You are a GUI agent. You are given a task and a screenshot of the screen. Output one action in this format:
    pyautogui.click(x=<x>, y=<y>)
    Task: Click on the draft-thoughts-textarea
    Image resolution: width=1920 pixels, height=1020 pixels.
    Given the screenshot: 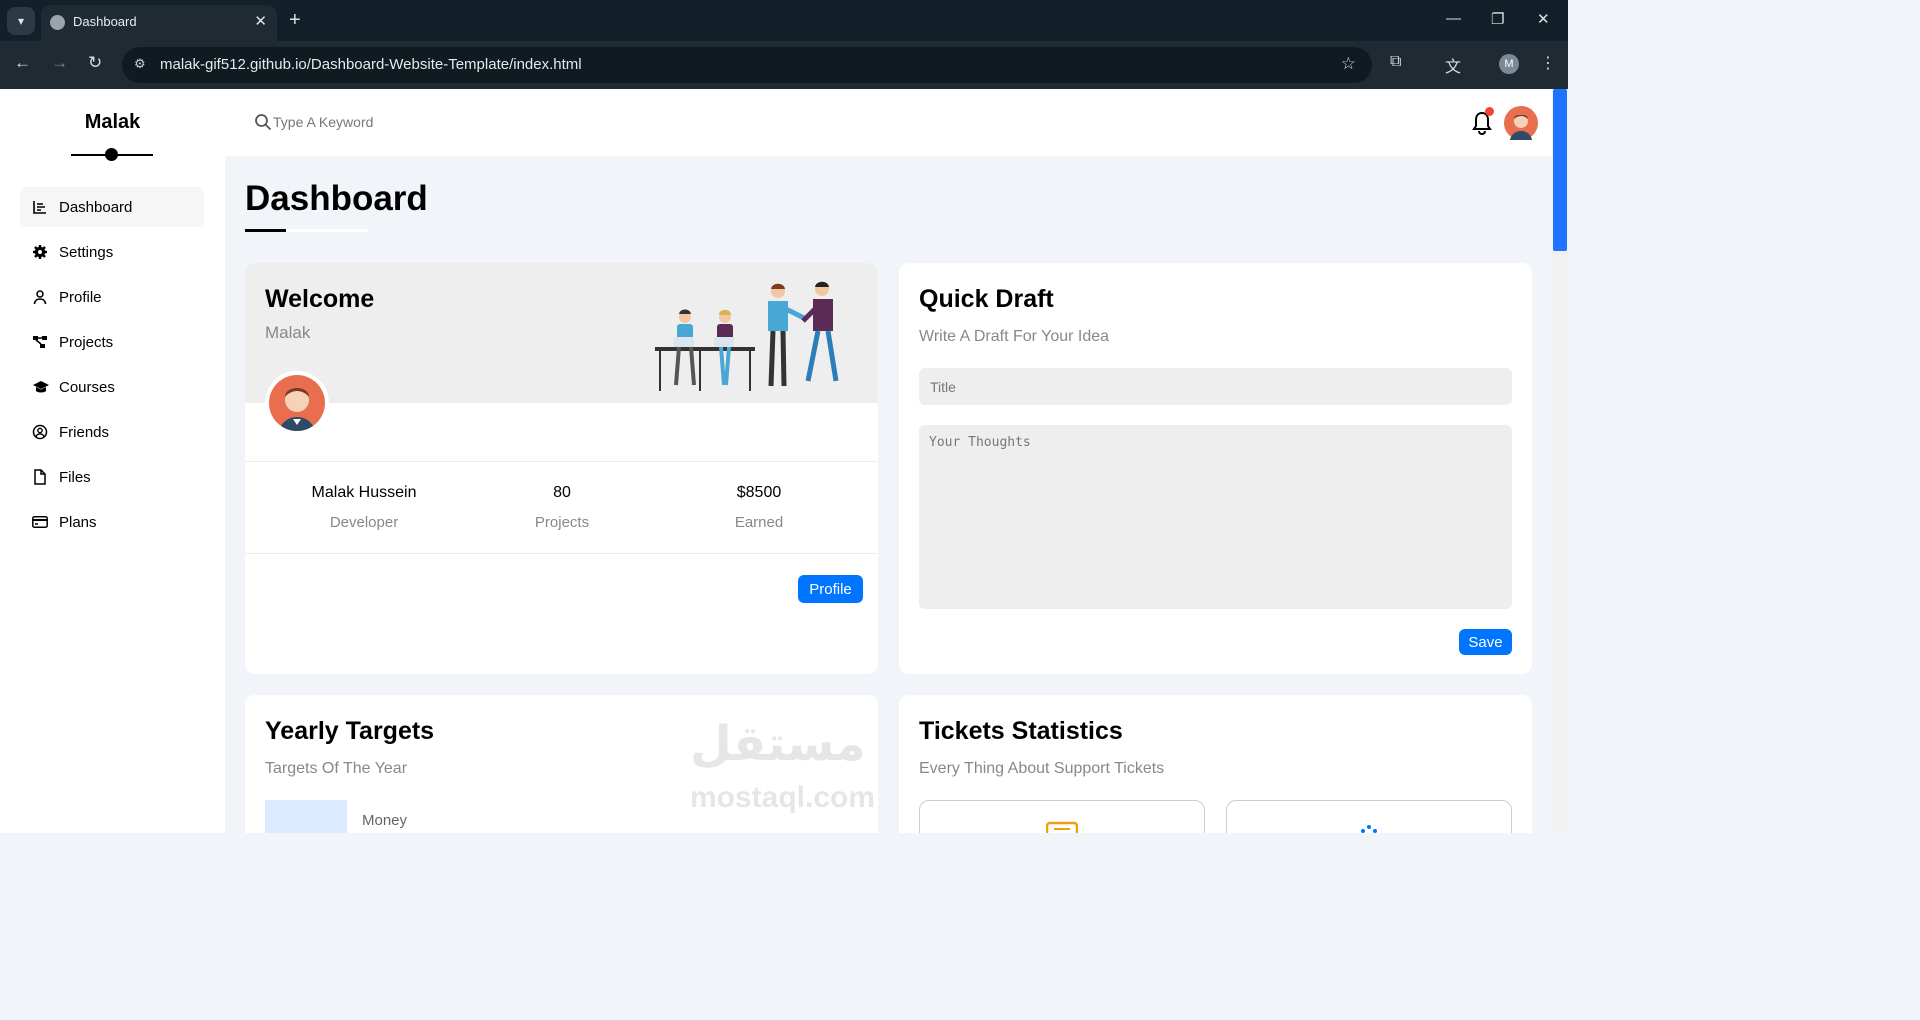 What is the action you would take?
    pyautogui.click(x=1215, y=517)
    